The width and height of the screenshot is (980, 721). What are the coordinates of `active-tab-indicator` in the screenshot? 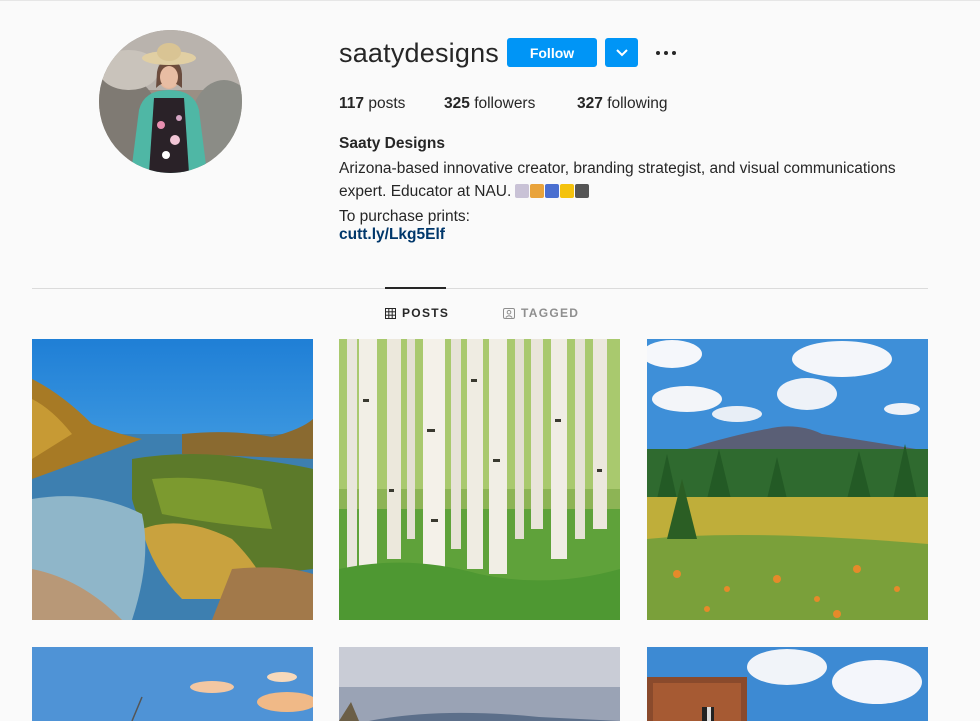 It's located at (415, 288).